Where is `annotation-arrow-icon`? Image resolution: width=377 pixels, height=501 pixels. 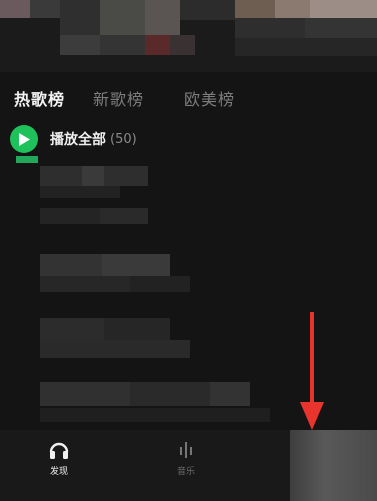 annotation-arrow-icon is located at coordinates (312, 371).